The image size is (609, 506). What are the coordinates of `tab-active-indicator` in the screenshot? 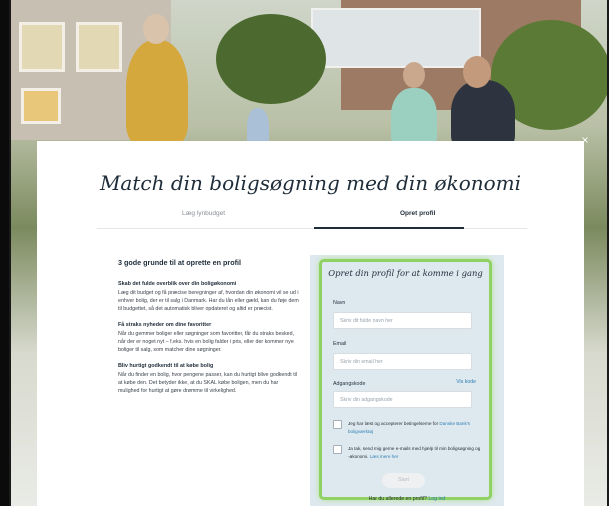 It's located at (389, 228).